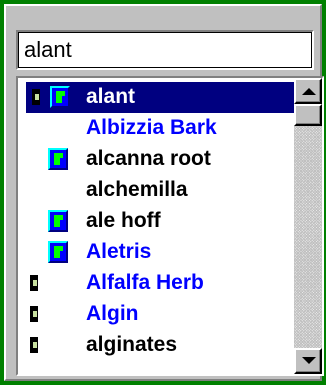 Image resolution: width=326 pixels, height=385 pixels. What do you see at coordinates (165, 50) in the screenshot?
I see `search-input: alant` at bounding box center [165, 50].